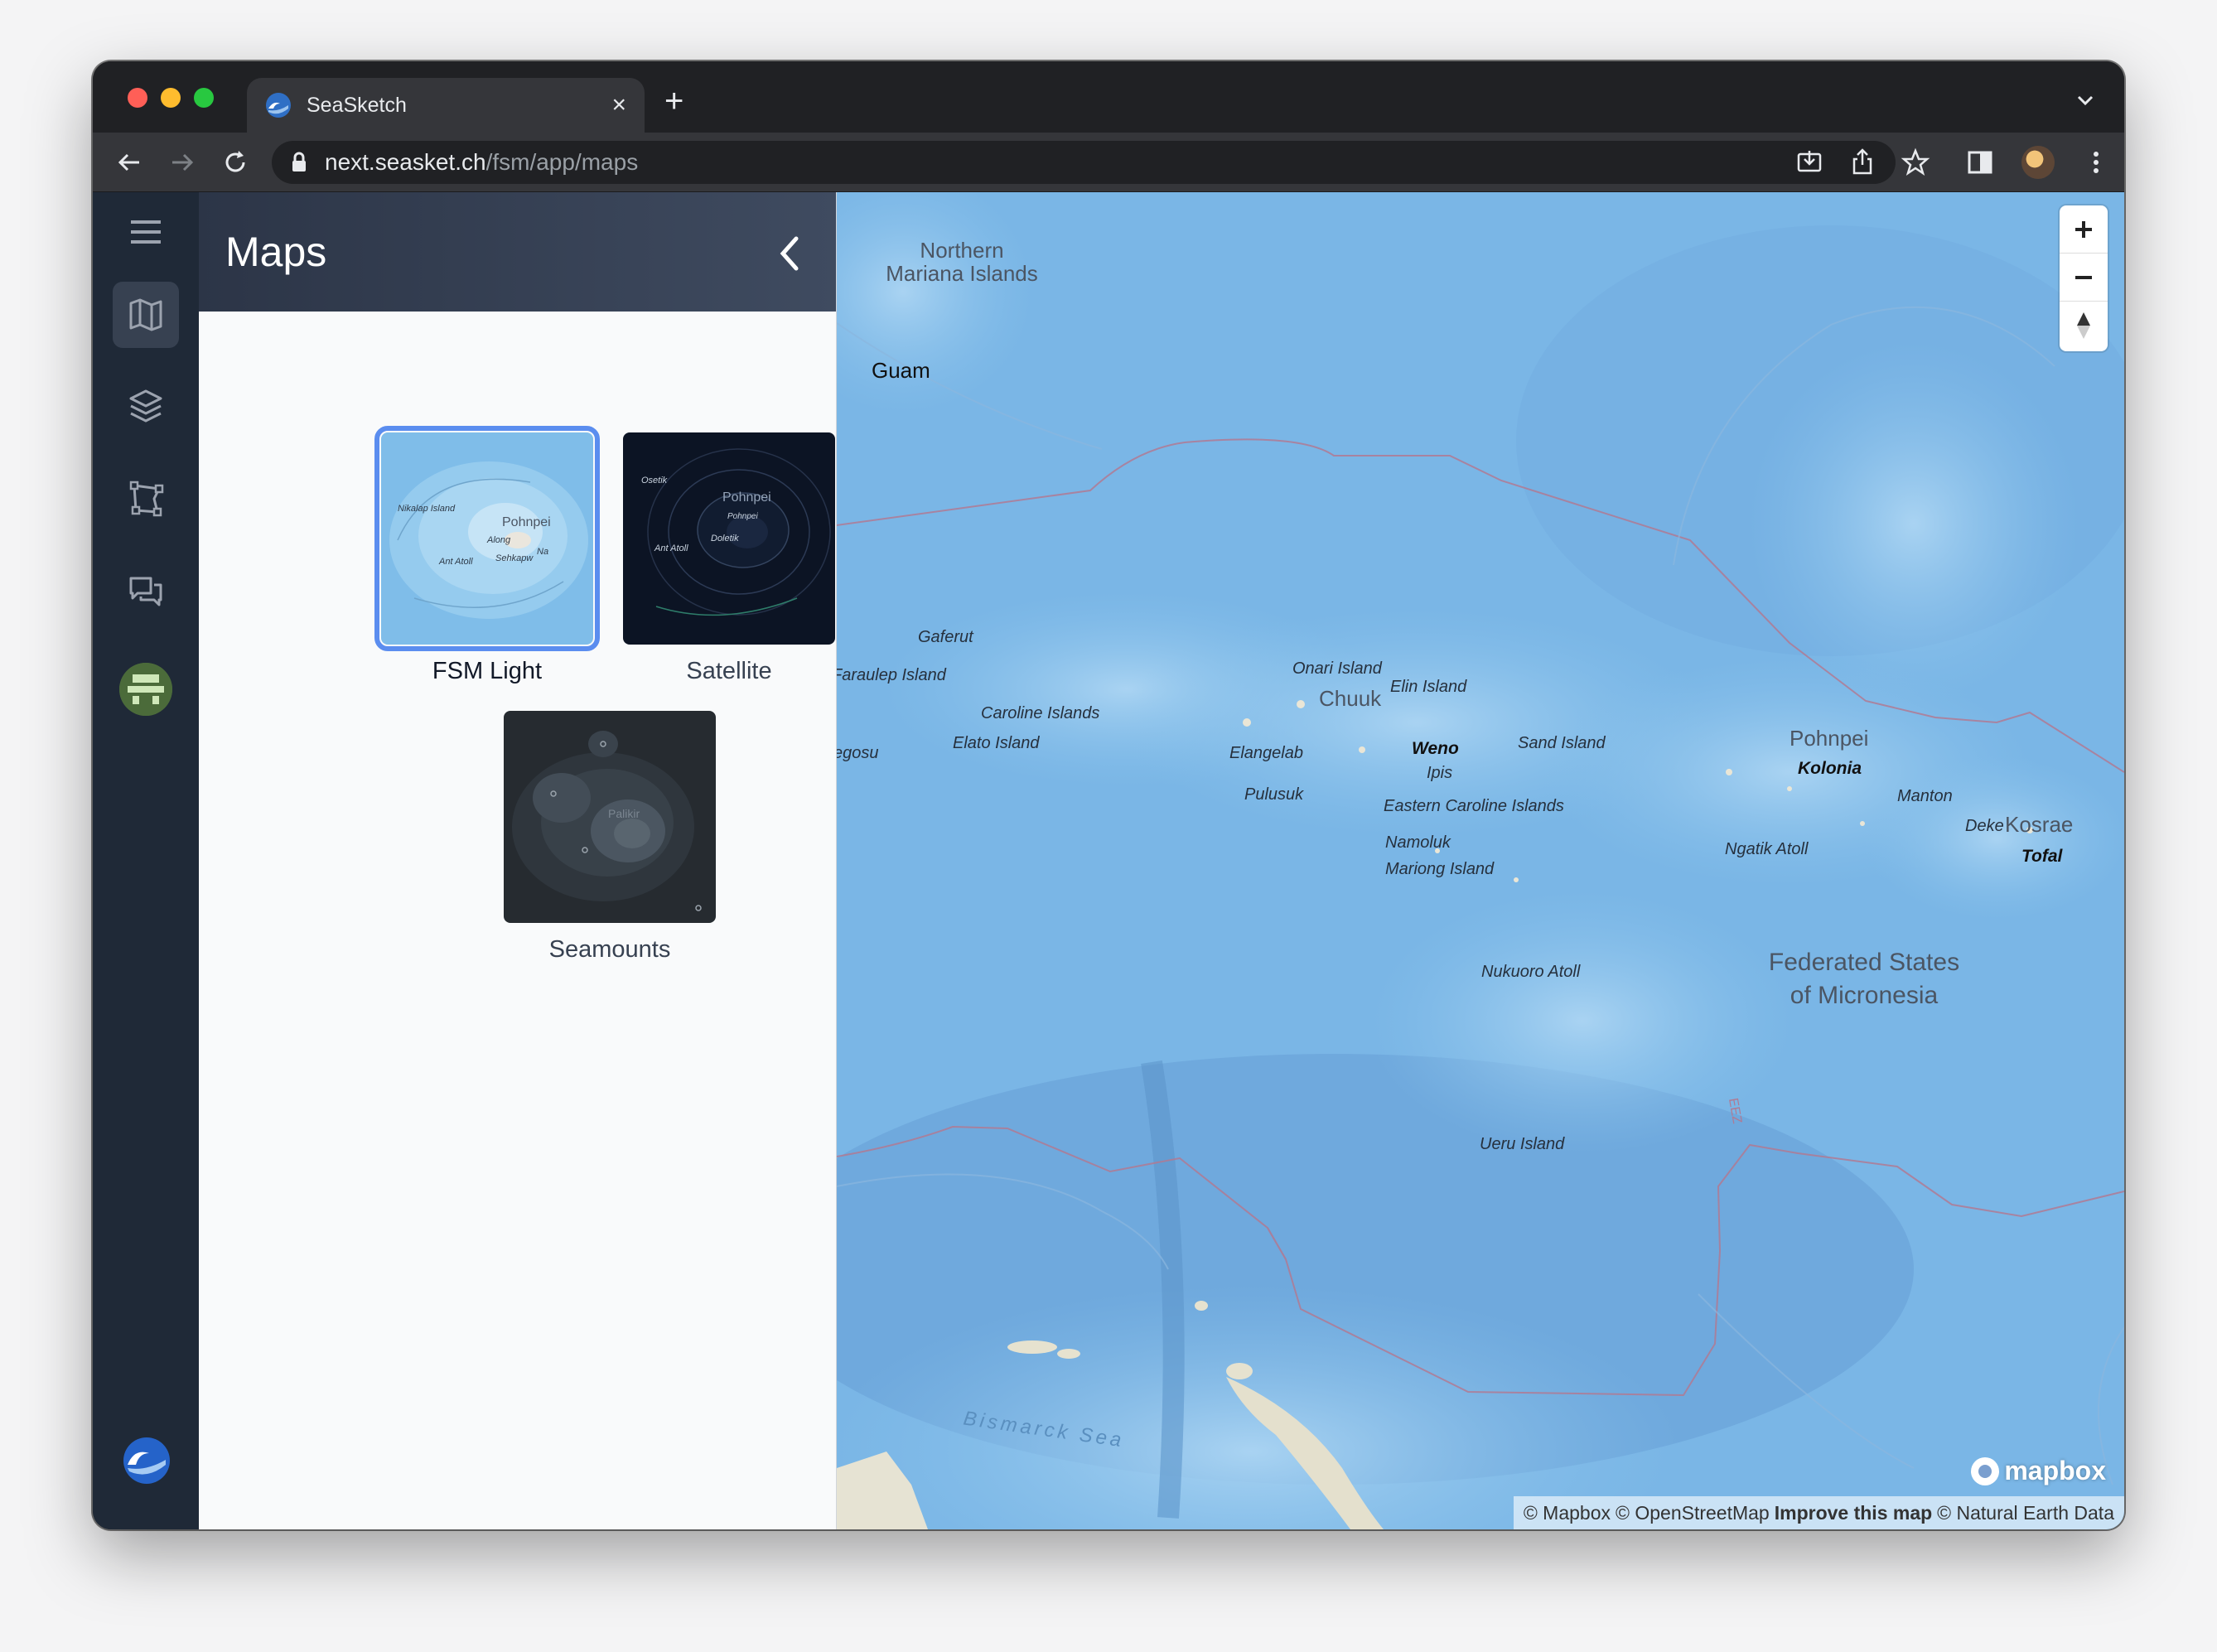 The image size is (2217, 1652). Describe the element at coordinates (725, 538) in the screenshot. I see `thumb-label: Doletik` at that location.